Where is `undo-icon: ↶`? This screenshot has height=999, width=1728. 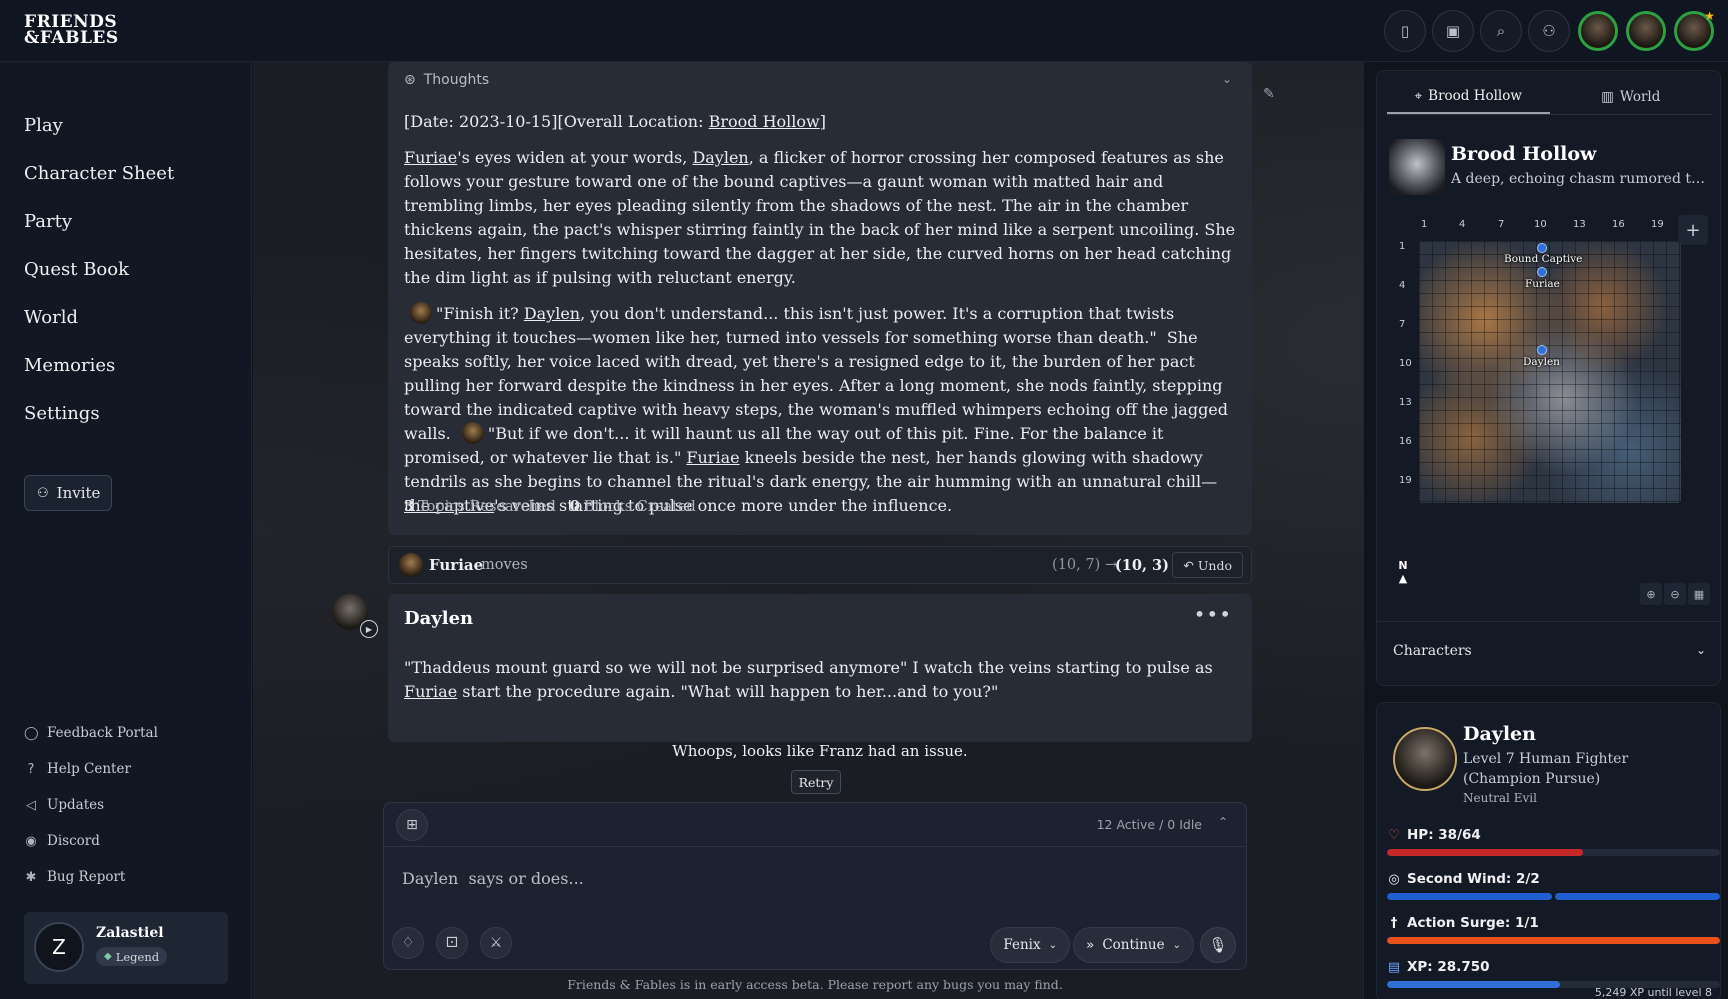 undo-icon: ↶ is located at coordinates (1188, 565).